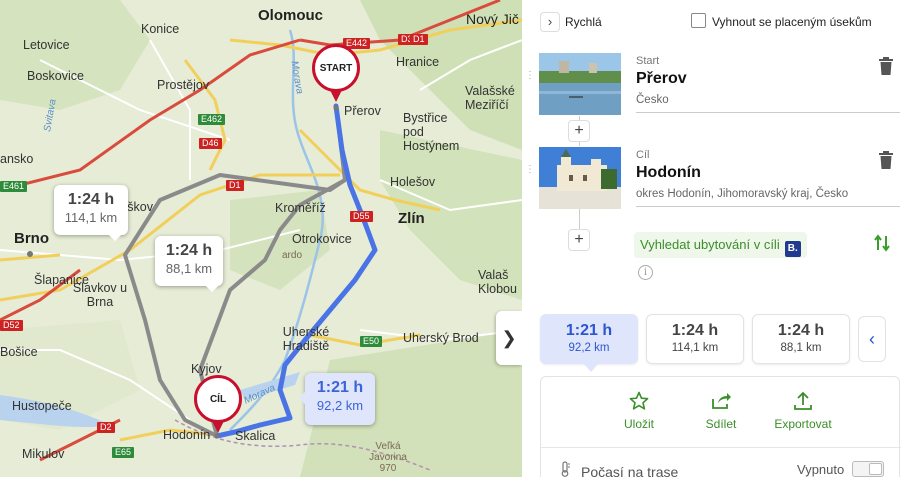 The image size is (910, 477). I want to click on end-name: Hodonín, so click(668, 173).